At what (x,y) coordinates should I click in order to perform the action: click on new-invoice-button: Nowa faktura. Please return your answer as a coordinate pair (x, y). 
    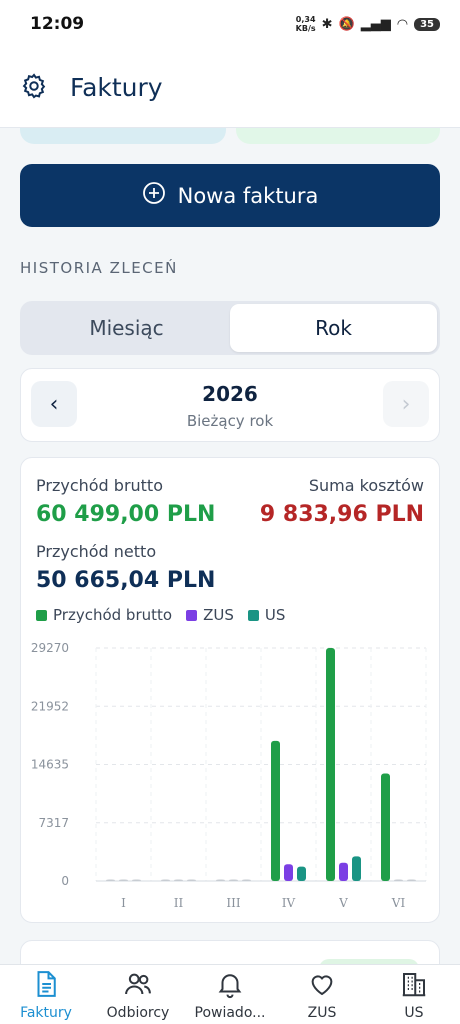
    Looking at the image, I should click on (230, 195).